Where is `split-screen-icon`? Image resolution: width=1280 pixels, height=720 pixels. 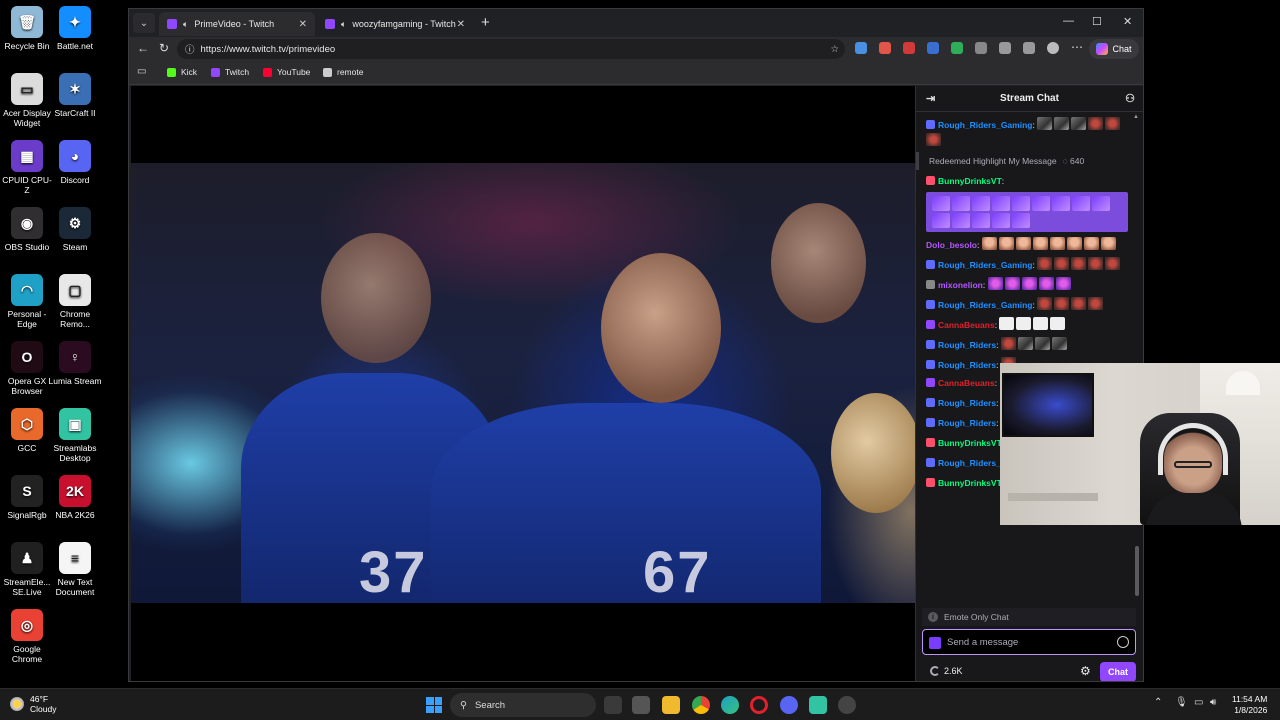 split-screen-icon is located at coordinates (1005, 48).